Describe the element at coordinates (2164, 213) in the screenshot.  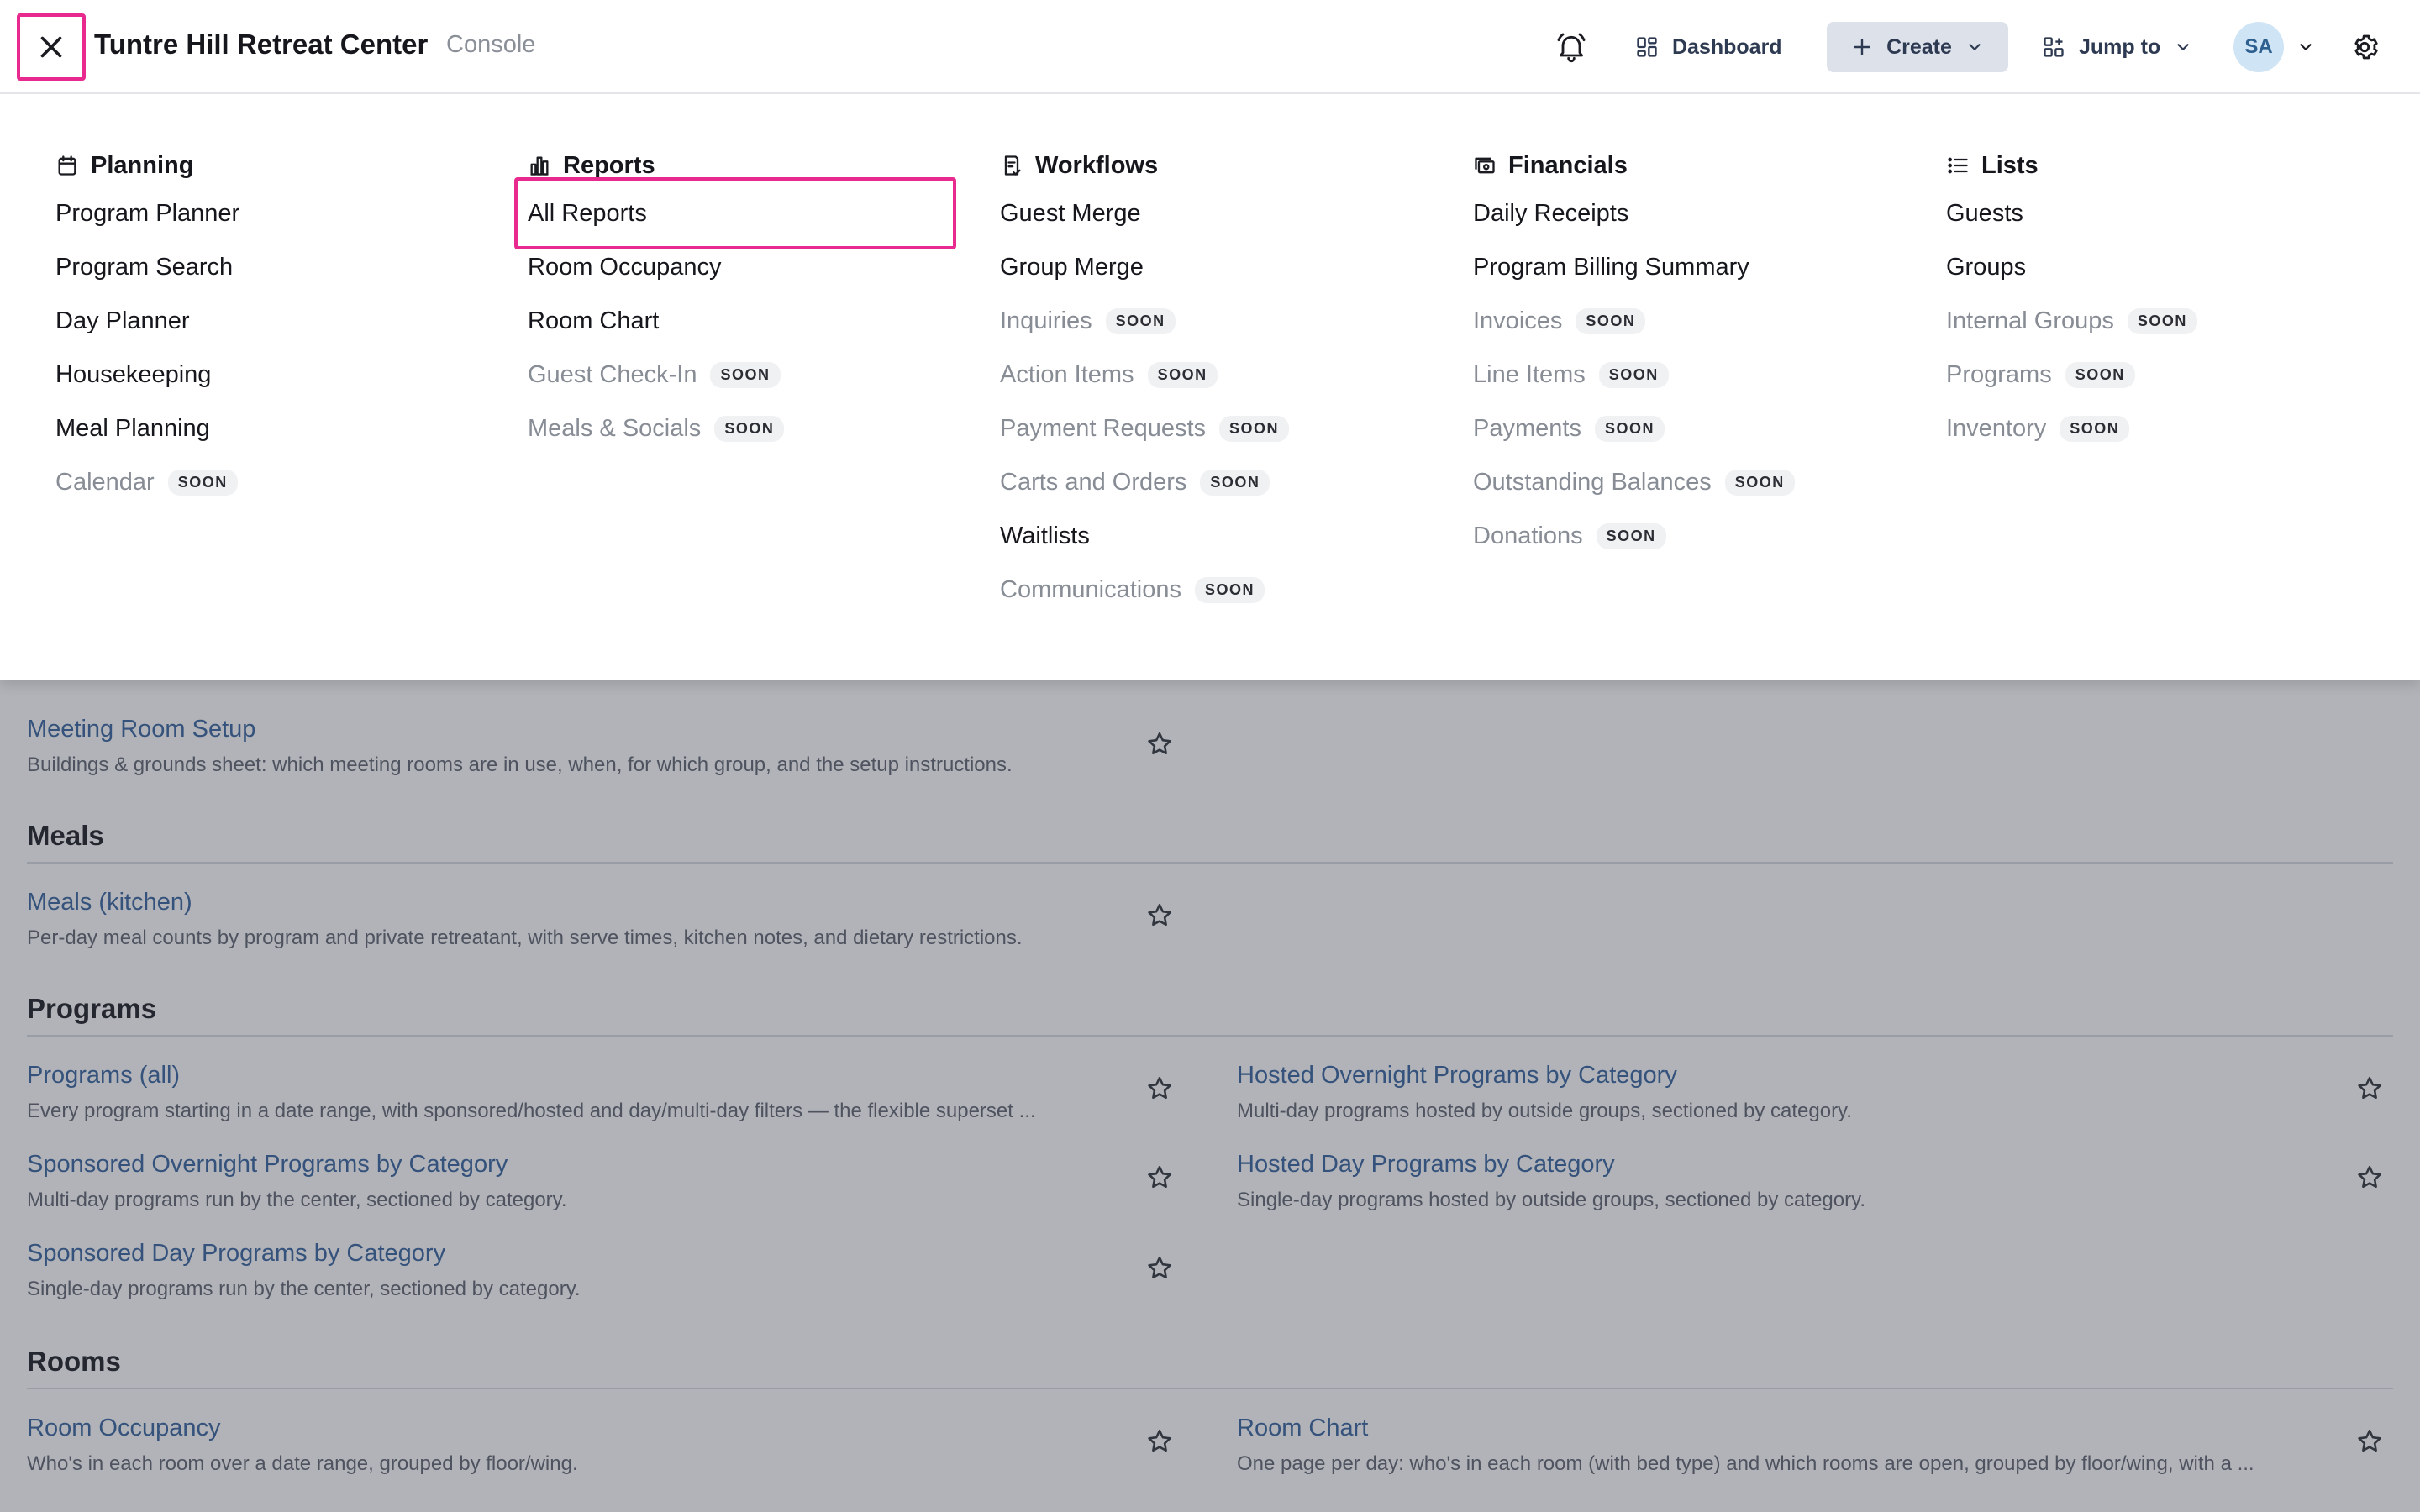
I see `menu-item-guests: Guests` at that location.